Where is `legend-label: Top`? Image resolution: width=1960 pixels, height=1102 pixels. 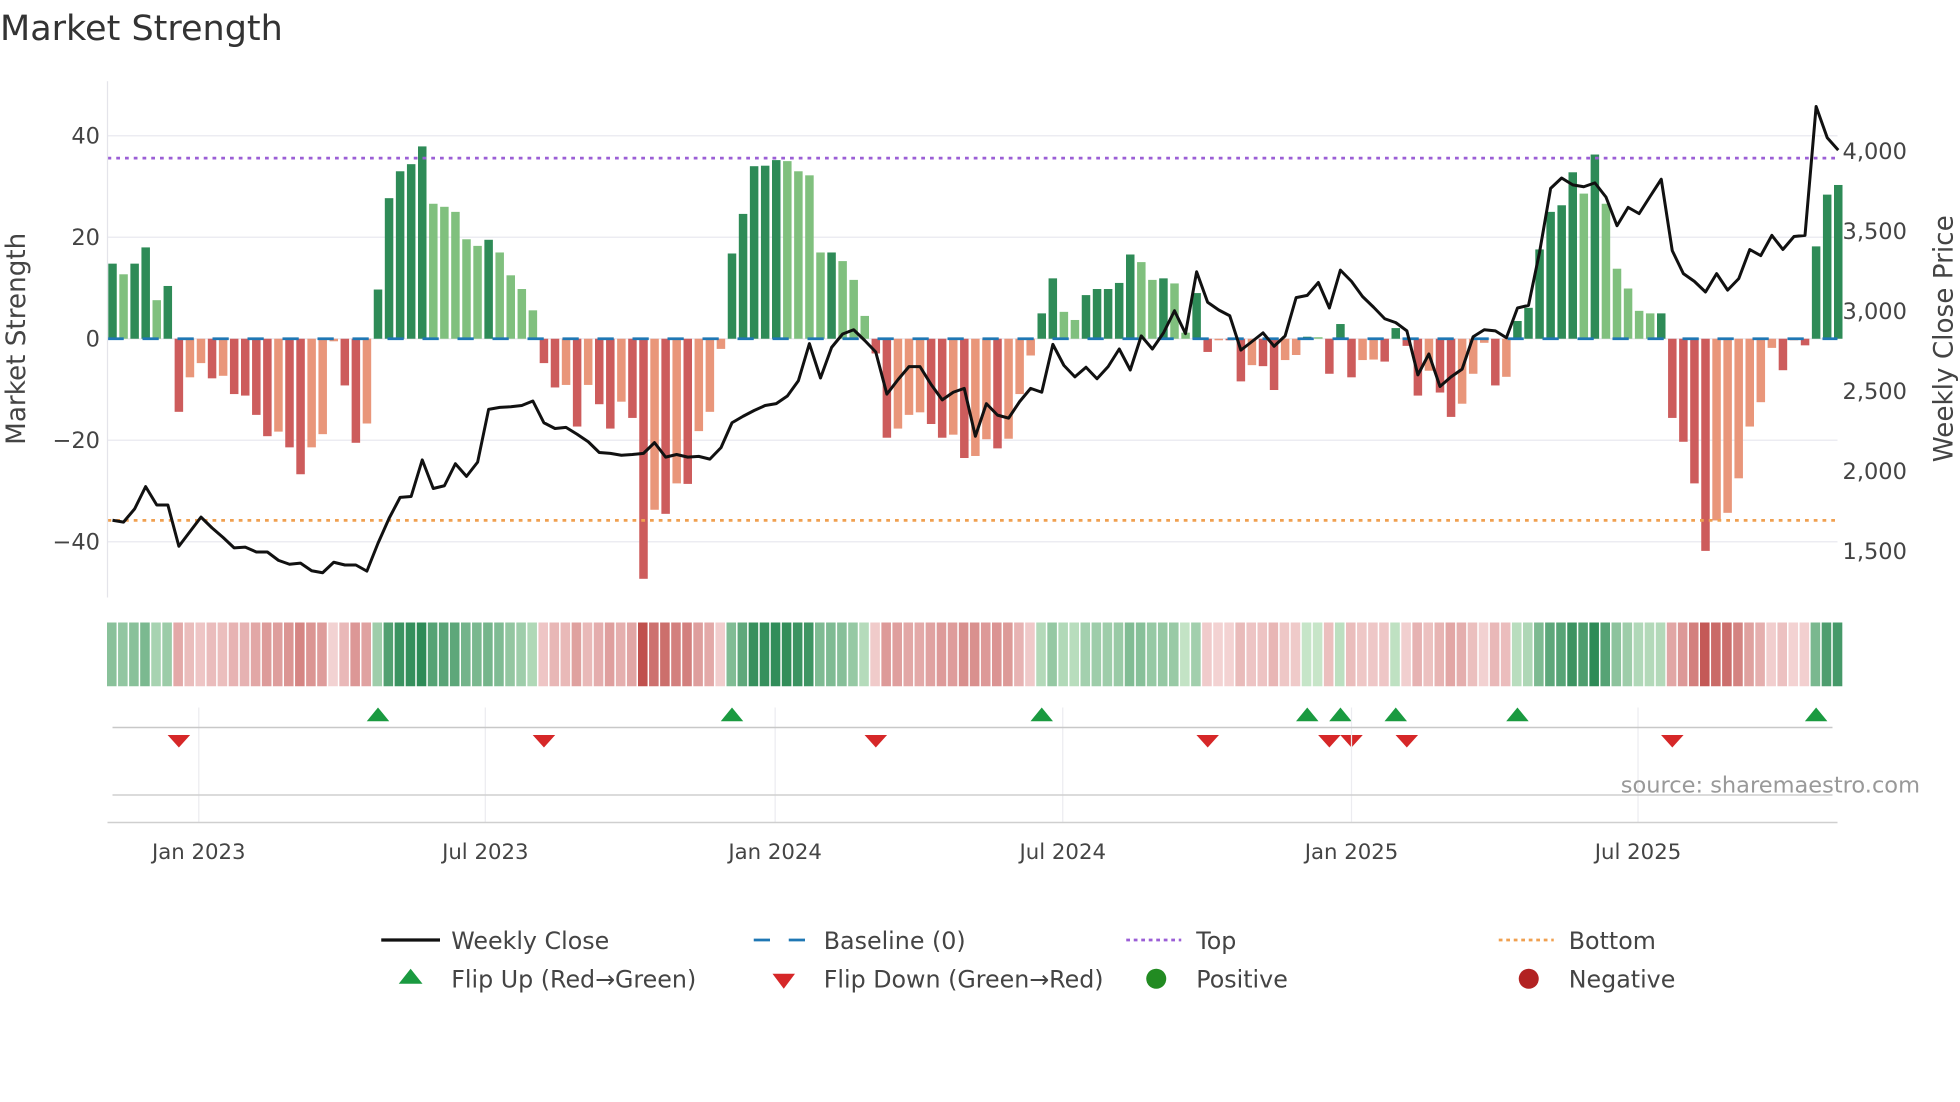 legend-label: Top is located at coordinates (1215, 941).